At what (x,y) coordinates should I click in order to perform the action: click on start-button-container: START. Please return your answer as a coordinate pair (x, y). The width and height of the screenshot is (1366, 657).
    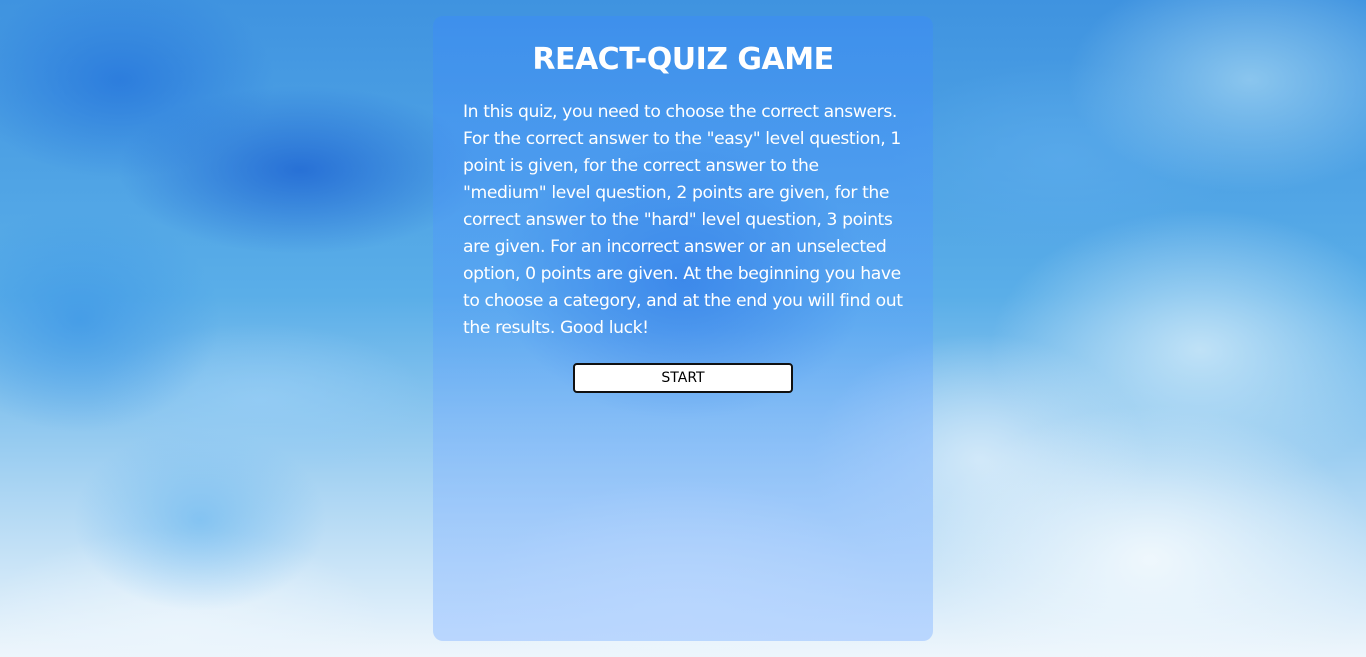
    Looking at the image, I should click on (683, 378).